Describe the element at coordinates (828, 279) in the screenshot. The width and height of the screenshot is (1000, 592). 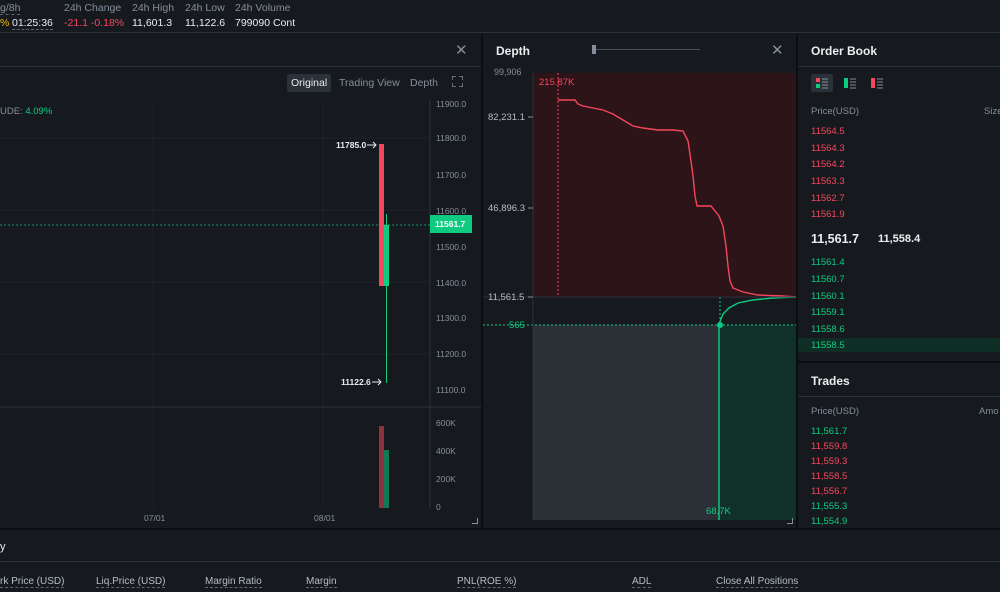
I see `bid-row: 11560.7` at that location.